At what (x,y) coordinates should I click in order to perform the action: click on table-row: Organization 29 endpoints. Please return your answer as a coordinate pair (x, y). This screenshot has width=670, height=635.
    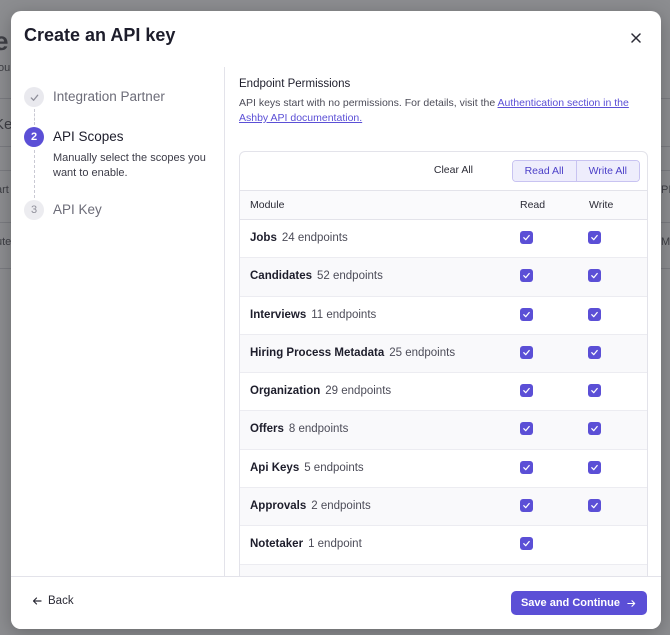
    Looking at the image, I should click on (443, 392).